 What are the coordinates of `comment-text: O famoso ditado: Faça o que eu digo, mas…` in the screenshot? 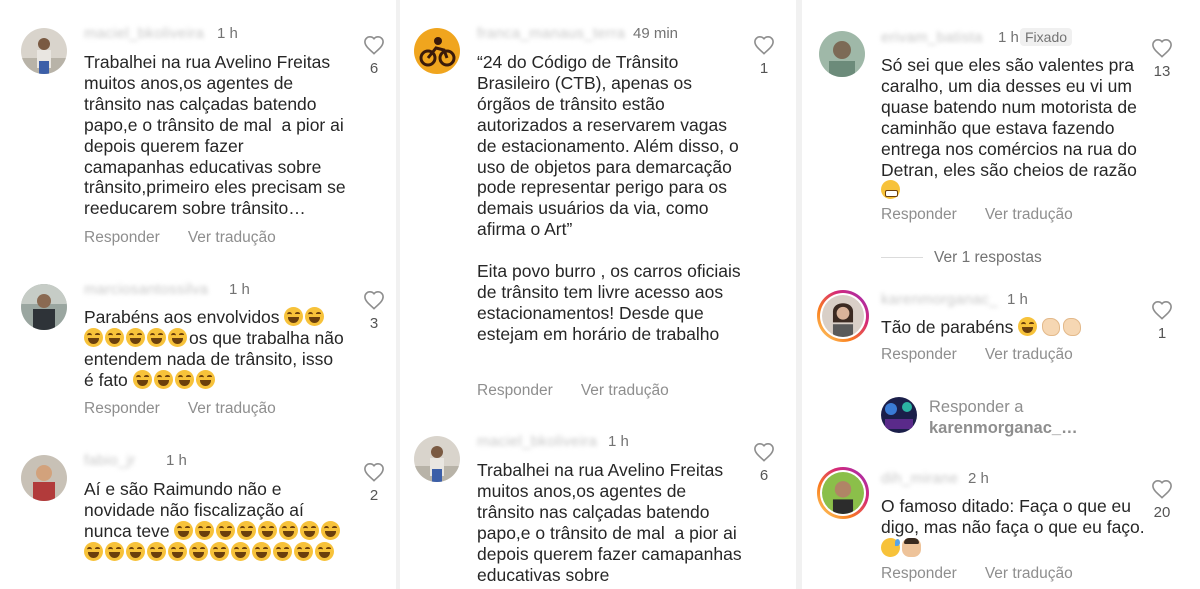 It's located at (1017, 527).